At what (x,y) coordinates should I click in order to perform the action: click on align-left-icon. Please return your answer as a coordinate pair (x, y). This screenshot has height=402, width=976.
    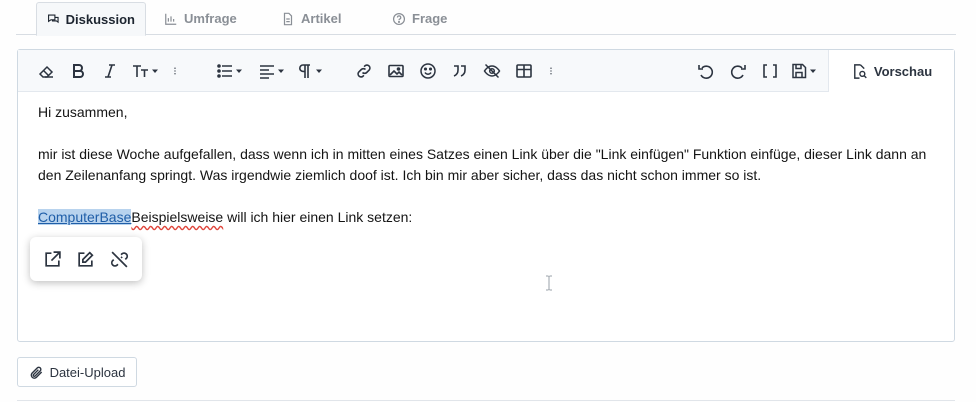
    Looking at the image, I should click on (266, 72).